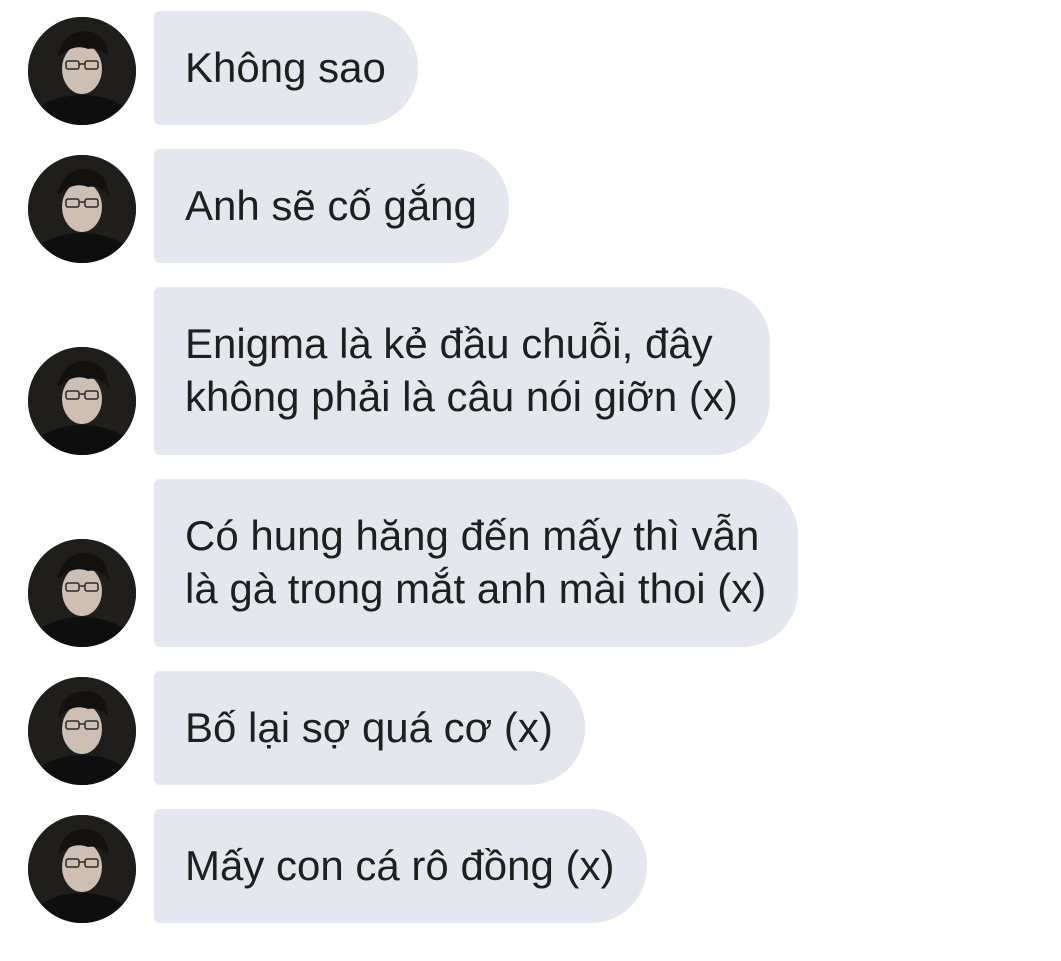  I want to click on message-bubble: Mấy con cá rô đồng (x), so click(400, 866).